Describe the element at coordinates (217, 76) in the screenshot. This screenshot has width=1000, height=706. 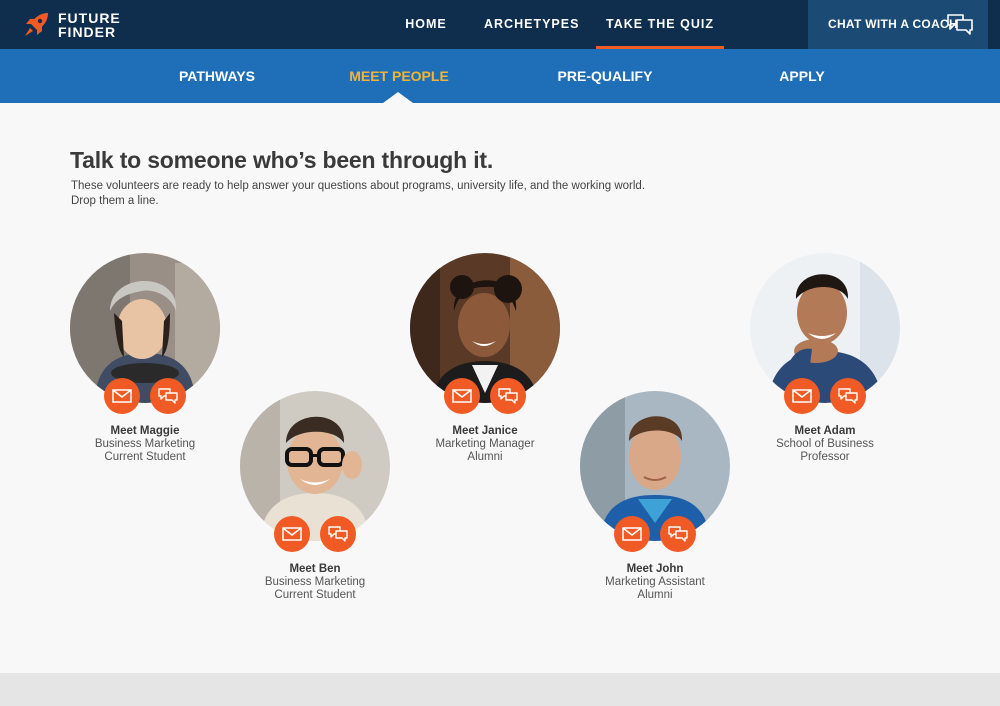
I see `subnav-pathways: PATHWAYS` at that location.